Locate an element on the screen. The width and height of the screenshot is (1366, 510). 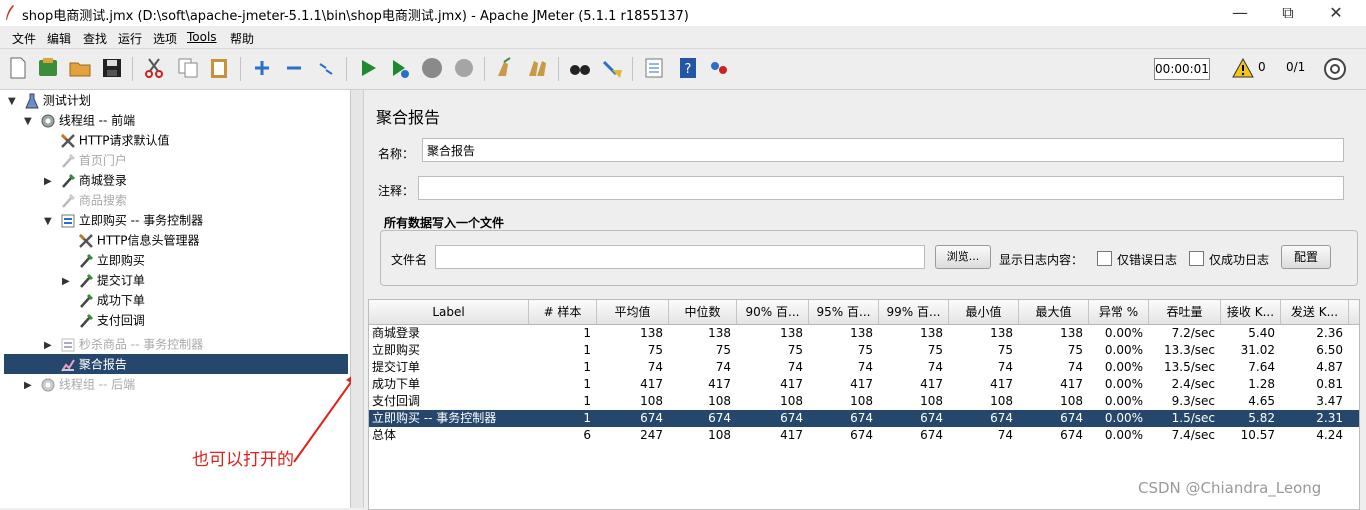
stop-icon is located at coordinates (432, 68).